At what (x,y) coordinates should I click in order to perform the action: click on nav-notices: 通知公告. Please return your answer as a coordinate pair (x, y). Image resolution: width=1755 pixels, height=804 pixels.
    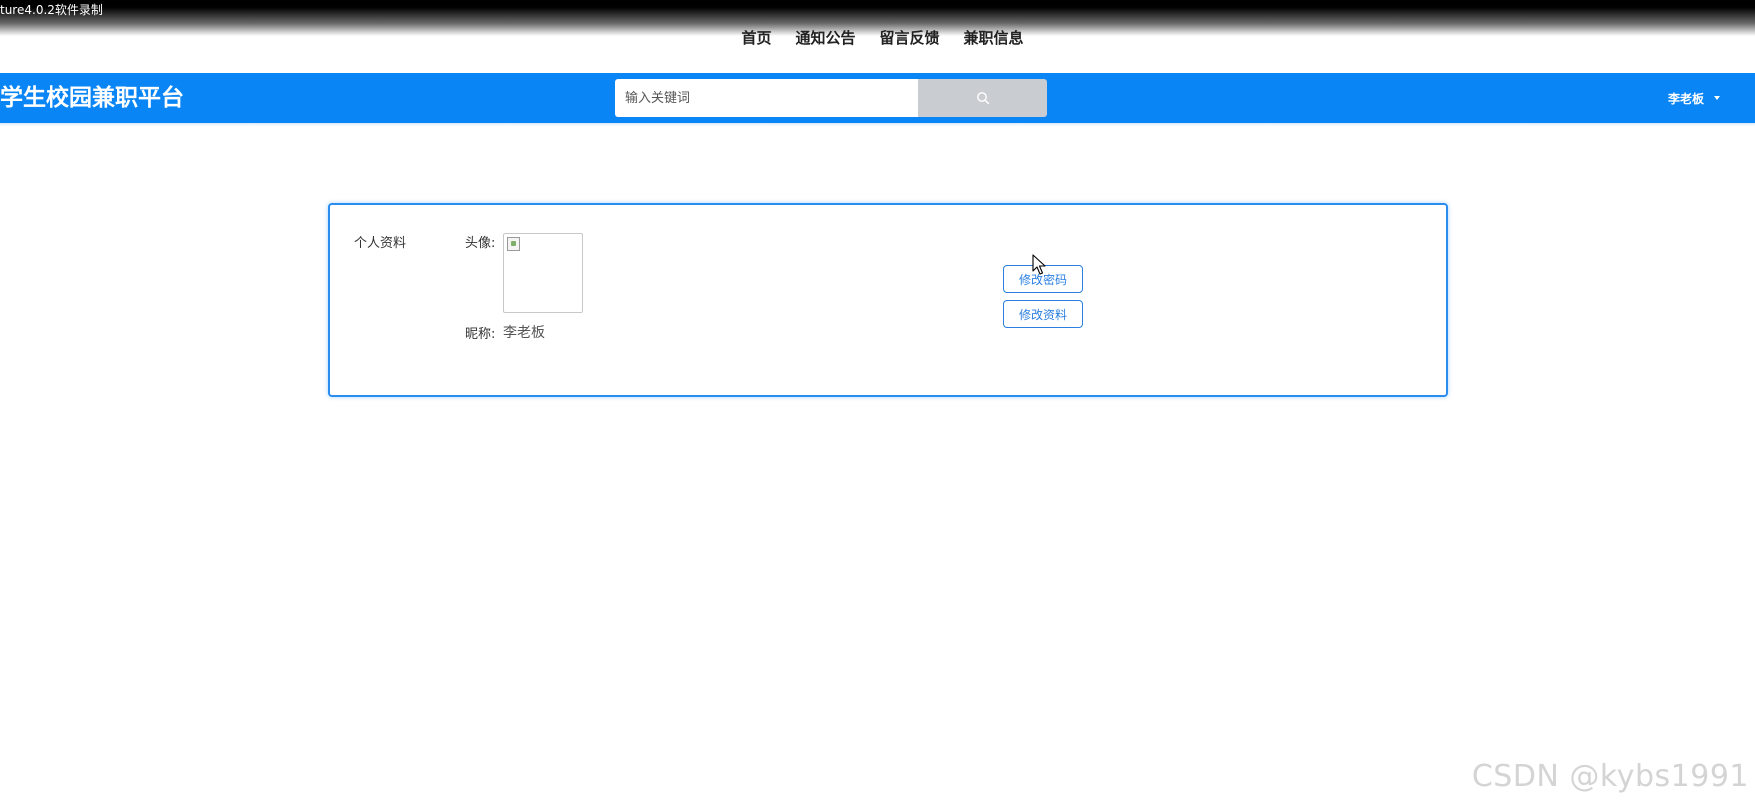
    Looking at the image, I should click on (825, 39).